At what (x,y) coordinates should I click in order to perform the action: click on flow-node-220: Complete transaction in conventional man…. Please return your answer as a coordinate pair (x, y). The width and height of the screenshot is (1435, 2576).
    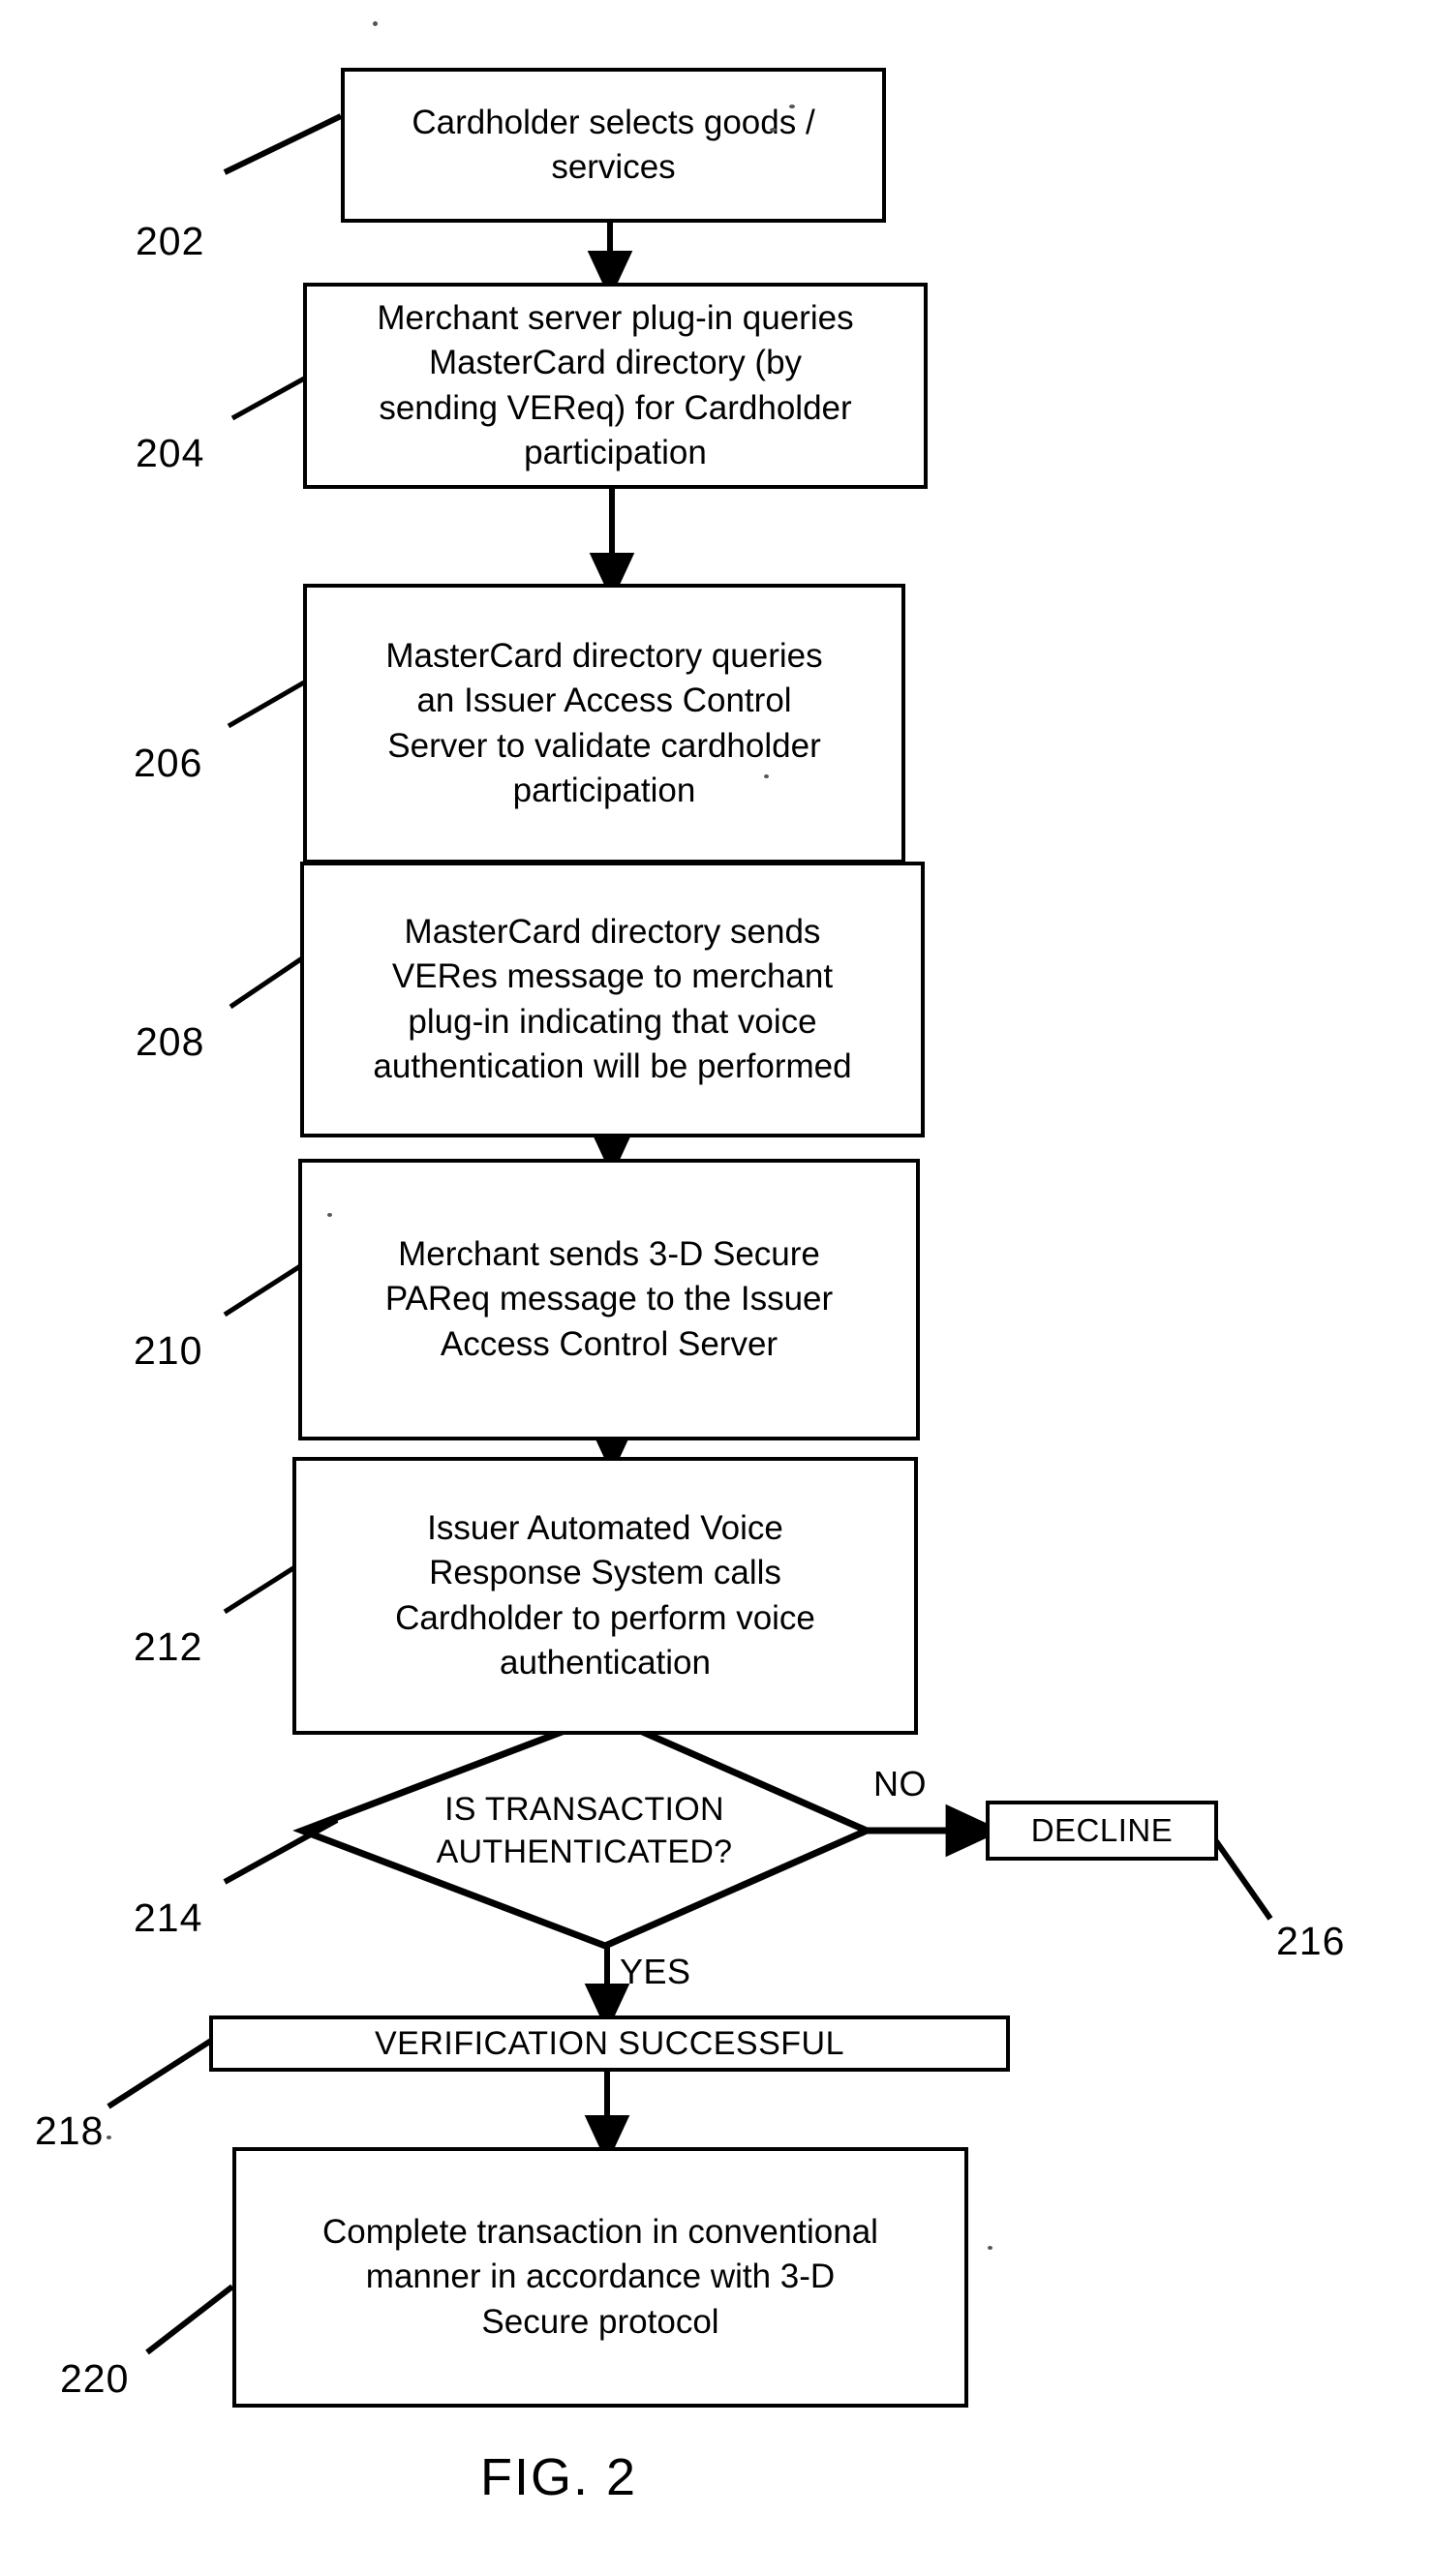
    Looking at the image, I should click on (600, 2278).